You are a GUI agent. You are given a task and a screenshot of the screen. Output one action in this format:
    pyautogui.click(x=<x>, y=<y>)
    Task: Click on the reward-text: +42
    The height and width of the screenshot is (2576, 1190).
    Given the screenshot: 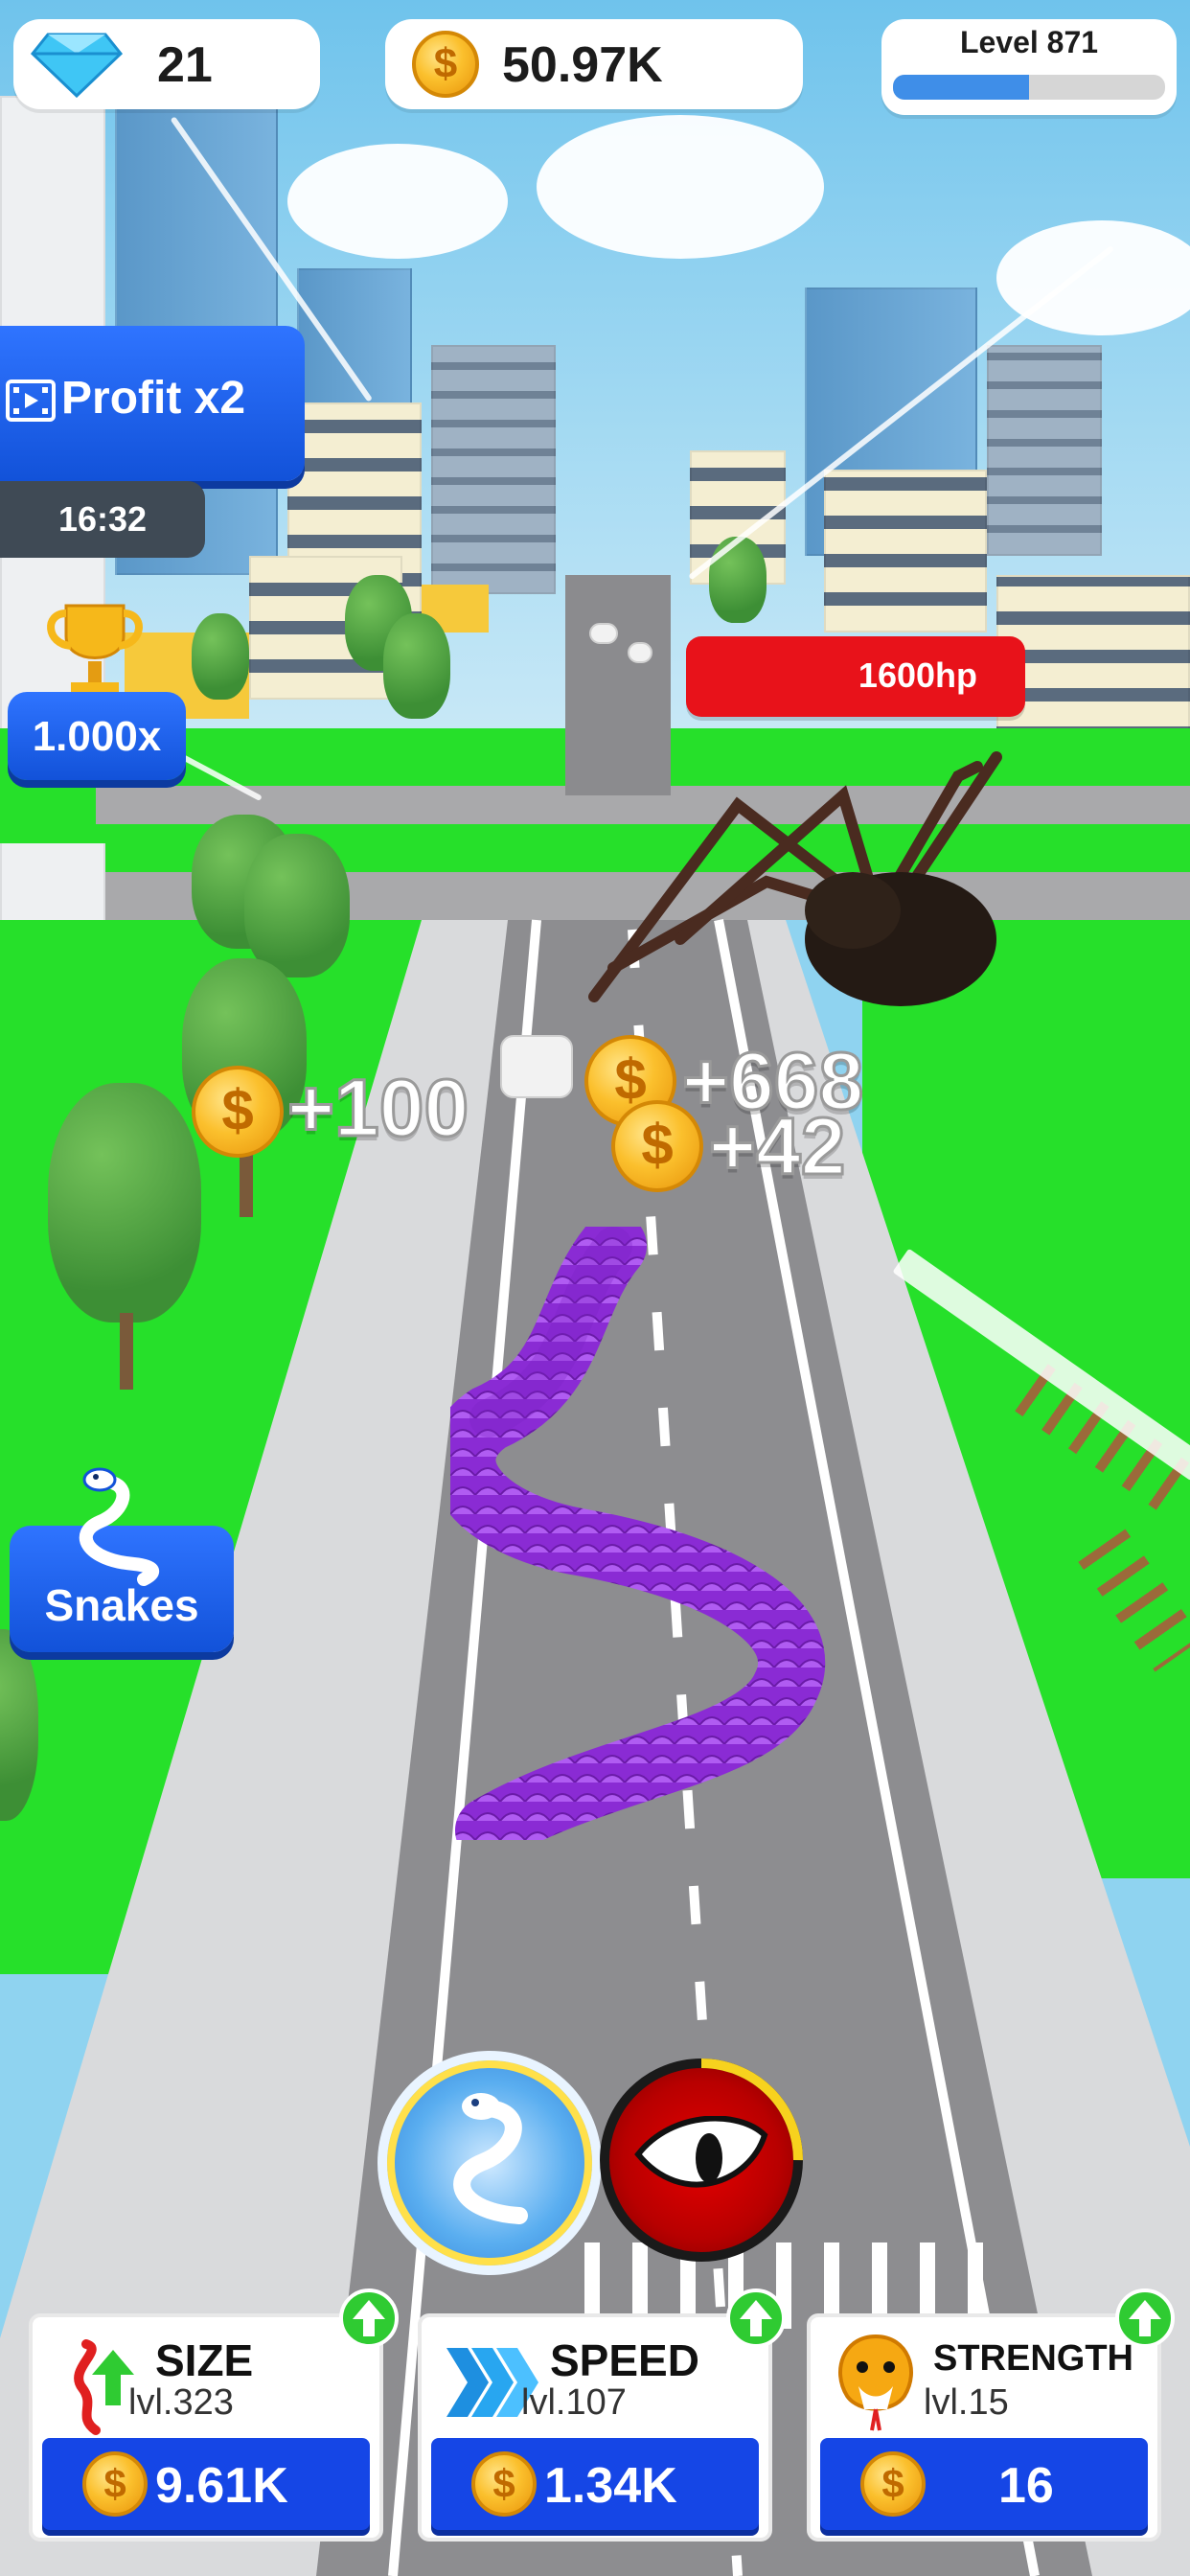 What is the action you would take?
    pyautogui.click(x=778, y=1146)
    